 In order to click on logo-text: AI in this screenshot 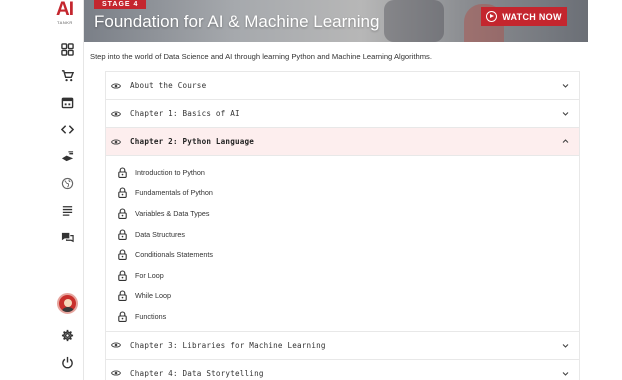, I will do `click(65, 10)`.